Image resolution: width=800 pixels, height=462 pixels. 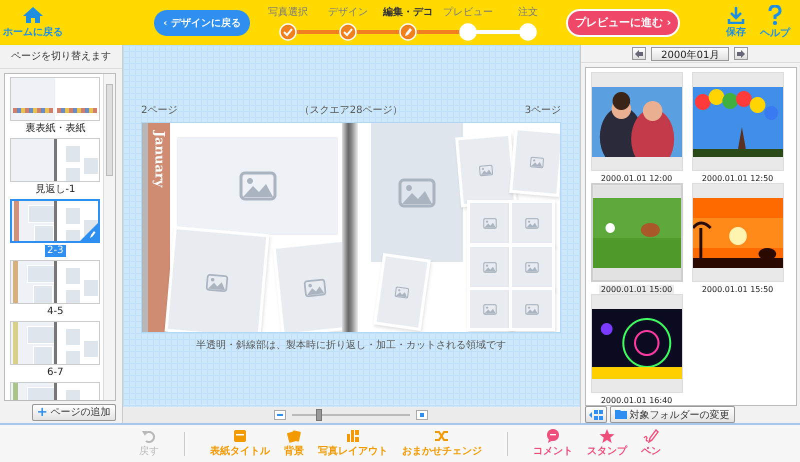 What do you see at coordinates (468, 12) in the screenshot?
I see `step-label: プレビュー` at bounding box center [468, 12].